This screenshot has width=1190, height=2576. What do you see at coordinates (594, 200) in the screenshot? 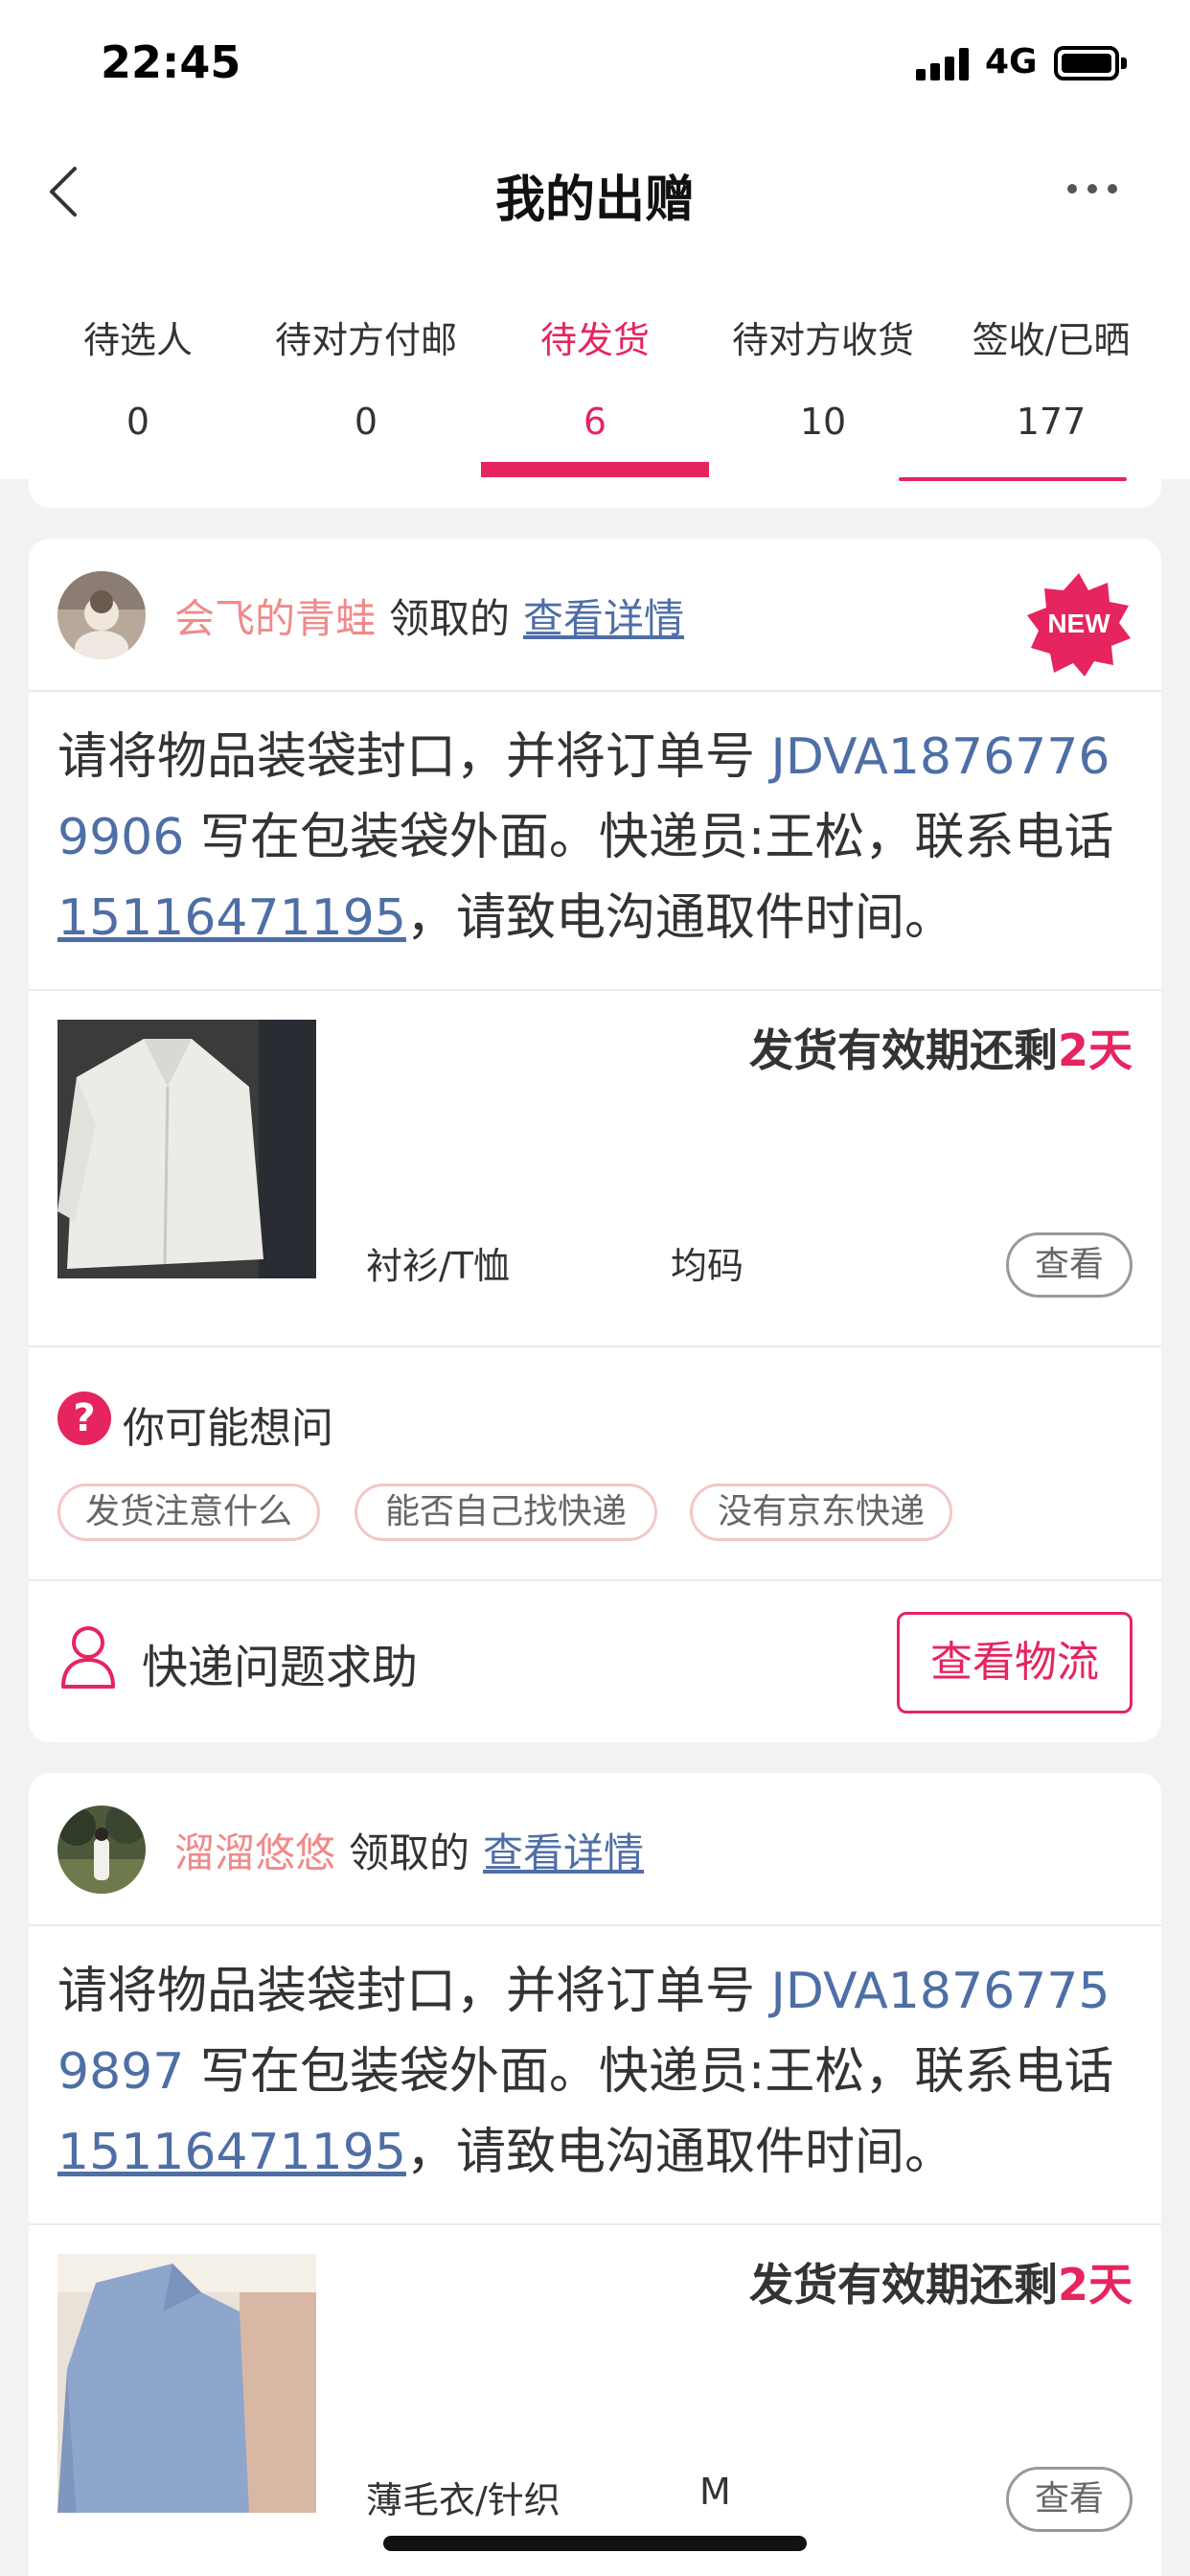
I see `page-title: 我的出赠` at bounding box center [594, 200].